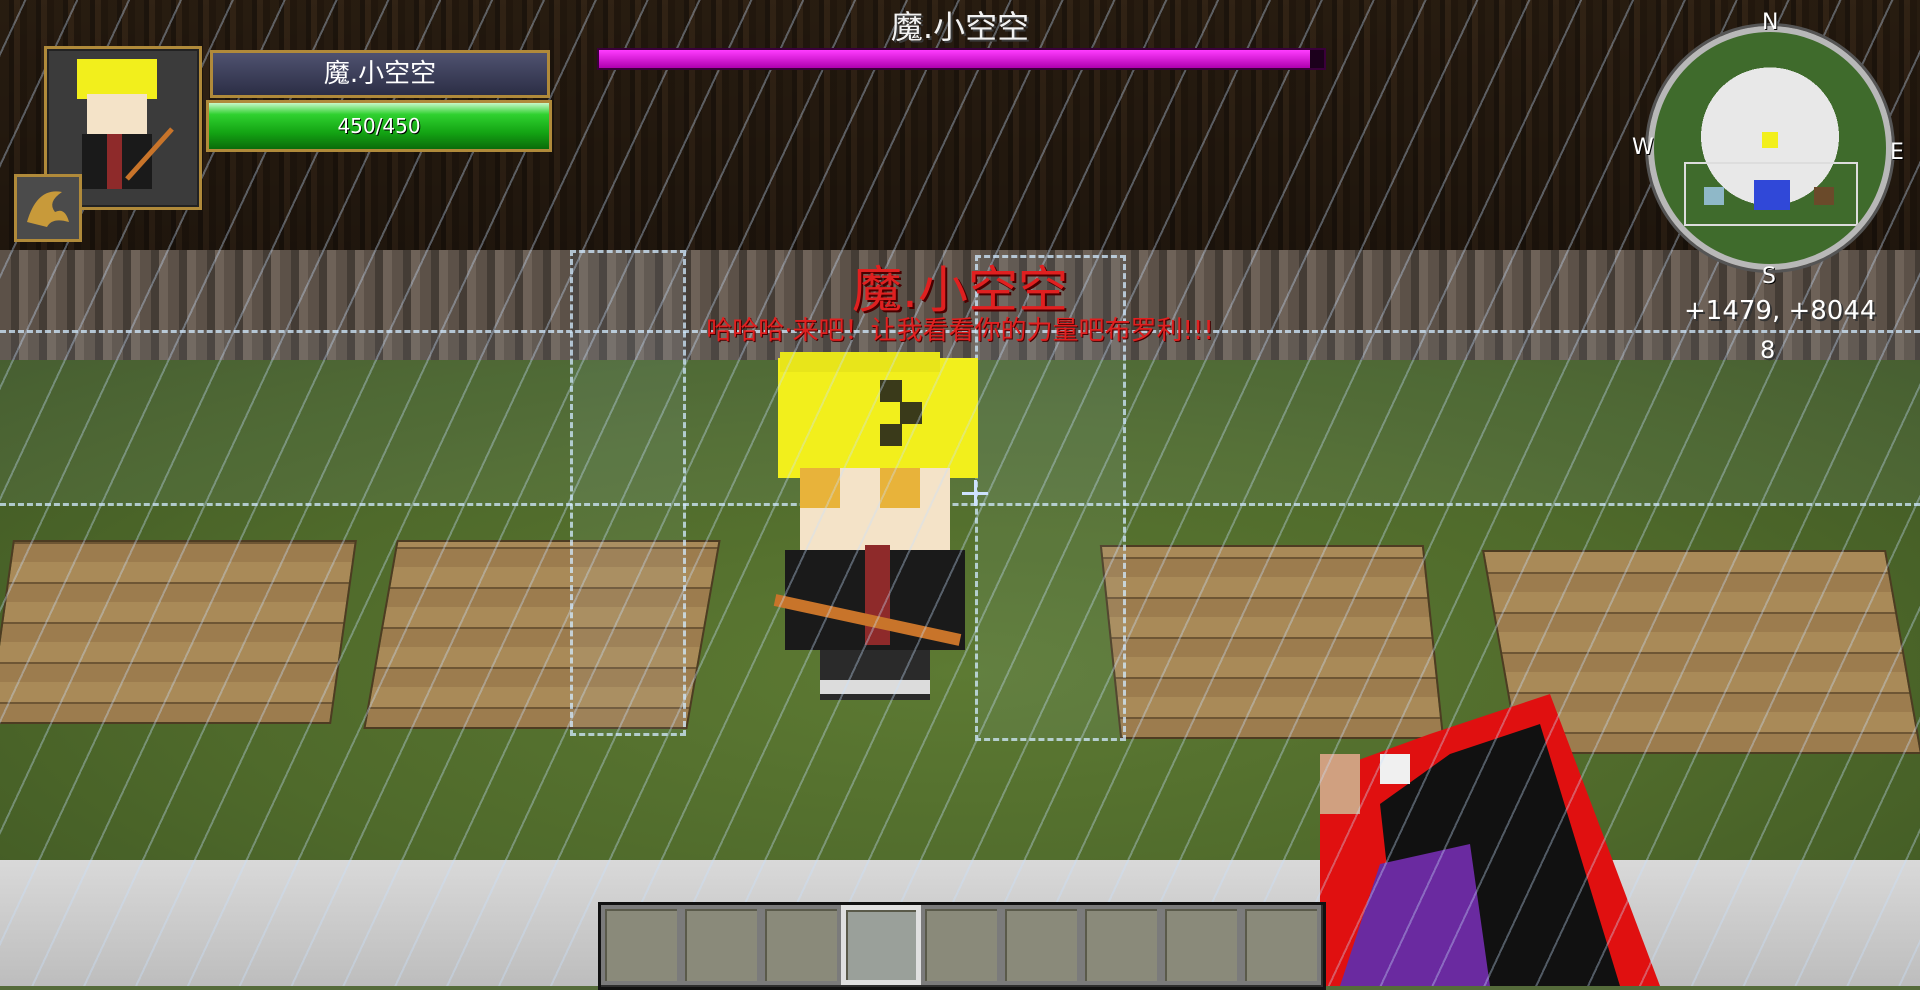 This screenshot has width=1920, height=990. Describe the element at coordinates (1769, 276) in the screenshot. I see `minimap-south-label: S` at that location.